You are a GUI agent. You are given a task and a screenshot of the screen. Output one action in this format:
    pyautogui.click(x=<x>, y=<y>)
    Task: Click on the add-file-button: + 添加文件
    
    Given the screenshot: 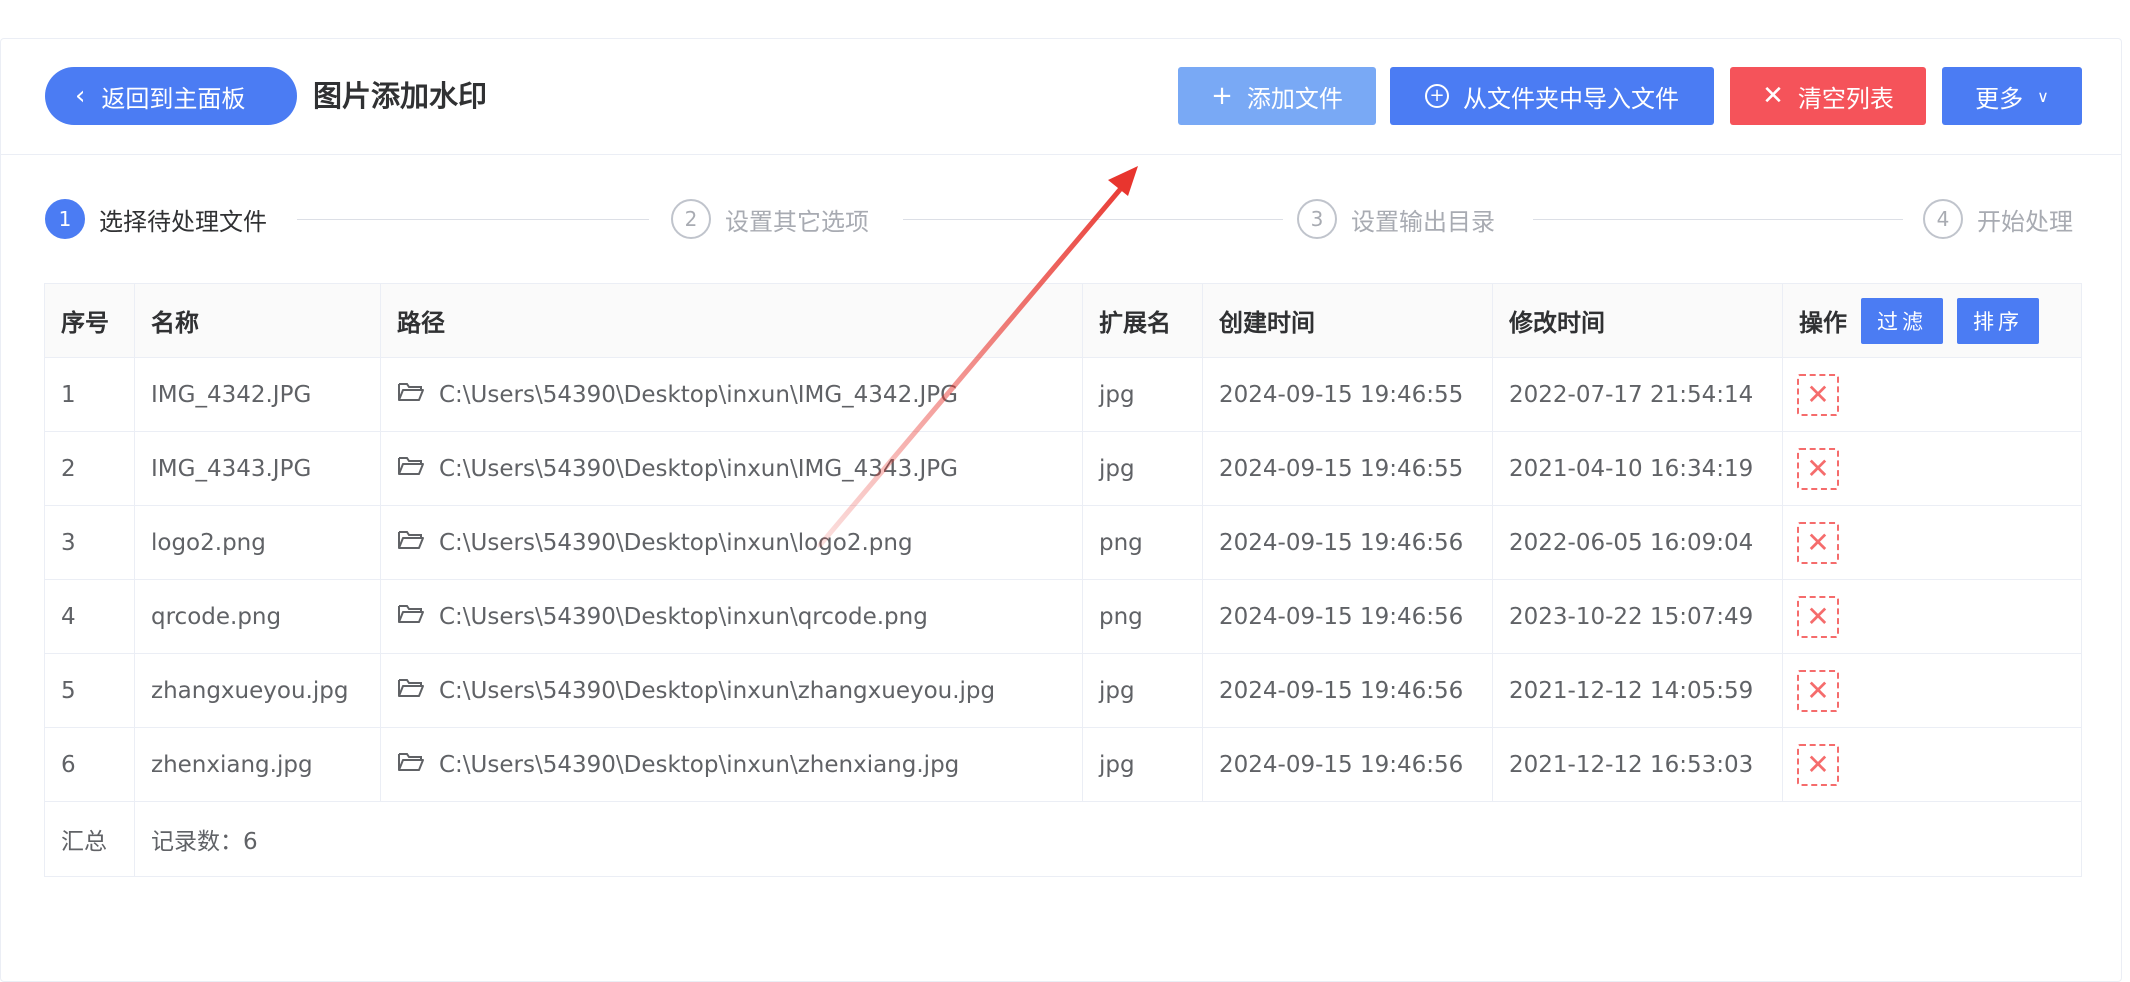 What is the action you would take?
    pyautogui.click(x=1277, y=96)
    